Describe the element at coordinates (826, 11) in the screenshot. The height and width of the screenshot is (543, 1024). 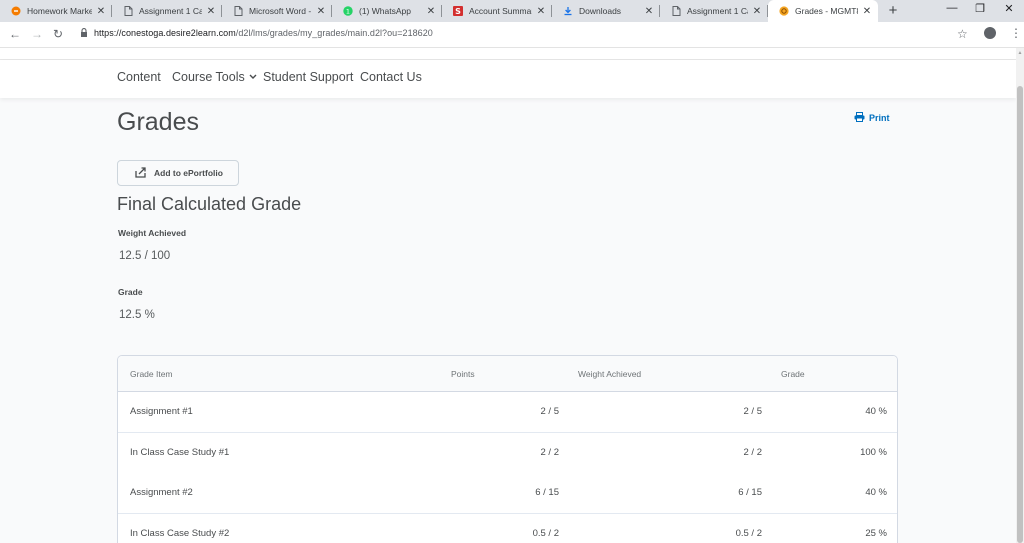
I see `tab-title: Grades - MGMT82` at that location.